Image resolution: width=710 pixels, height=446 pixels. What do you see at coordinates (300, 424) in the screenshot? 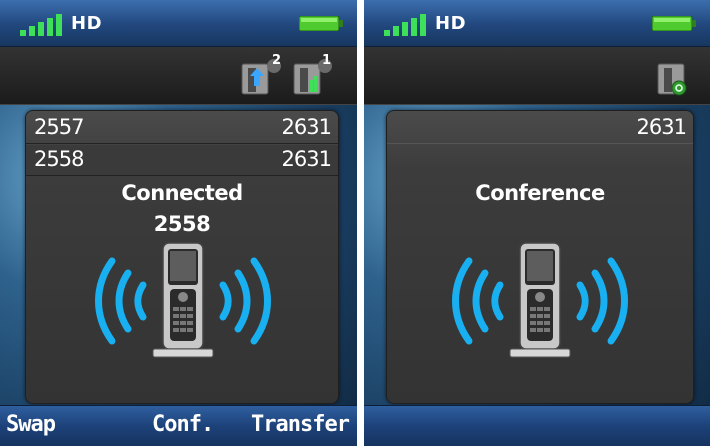
I see `transfer-softkey: Transfer` at bounding box center [300, 424].